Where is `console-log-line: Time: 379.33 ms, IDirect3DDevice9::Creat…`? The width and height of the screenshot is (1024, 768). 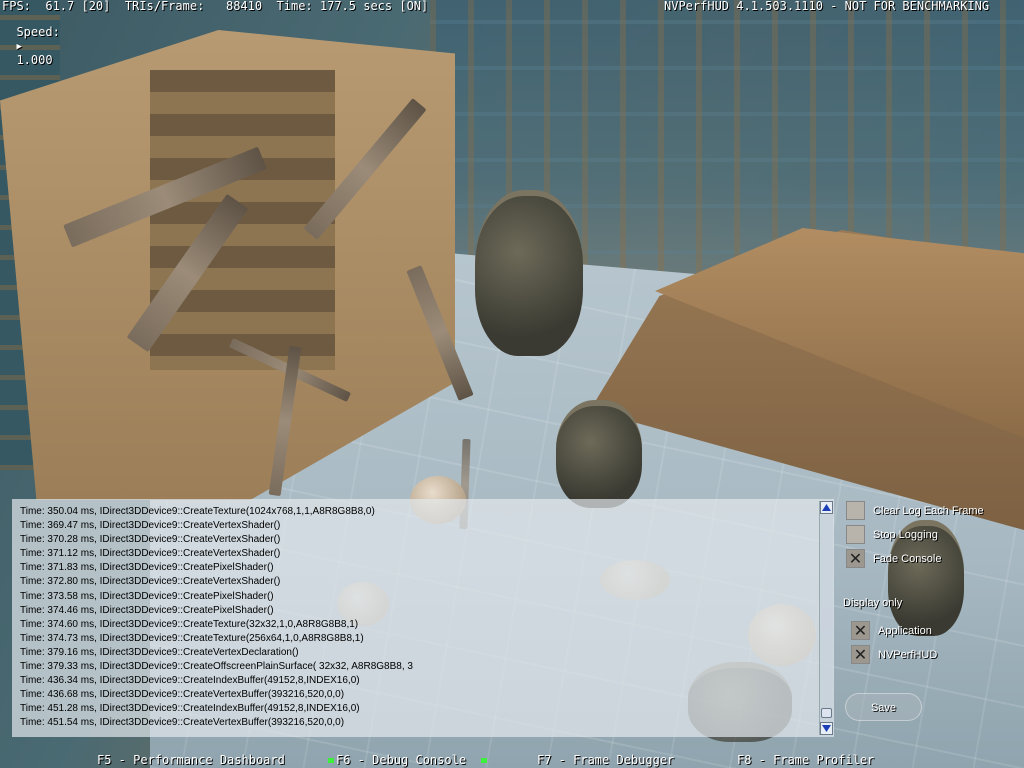 console-log-line: Time: 379.33 ms, IDirect3DDevice9::Creat… is located at coordinates (216, 667).